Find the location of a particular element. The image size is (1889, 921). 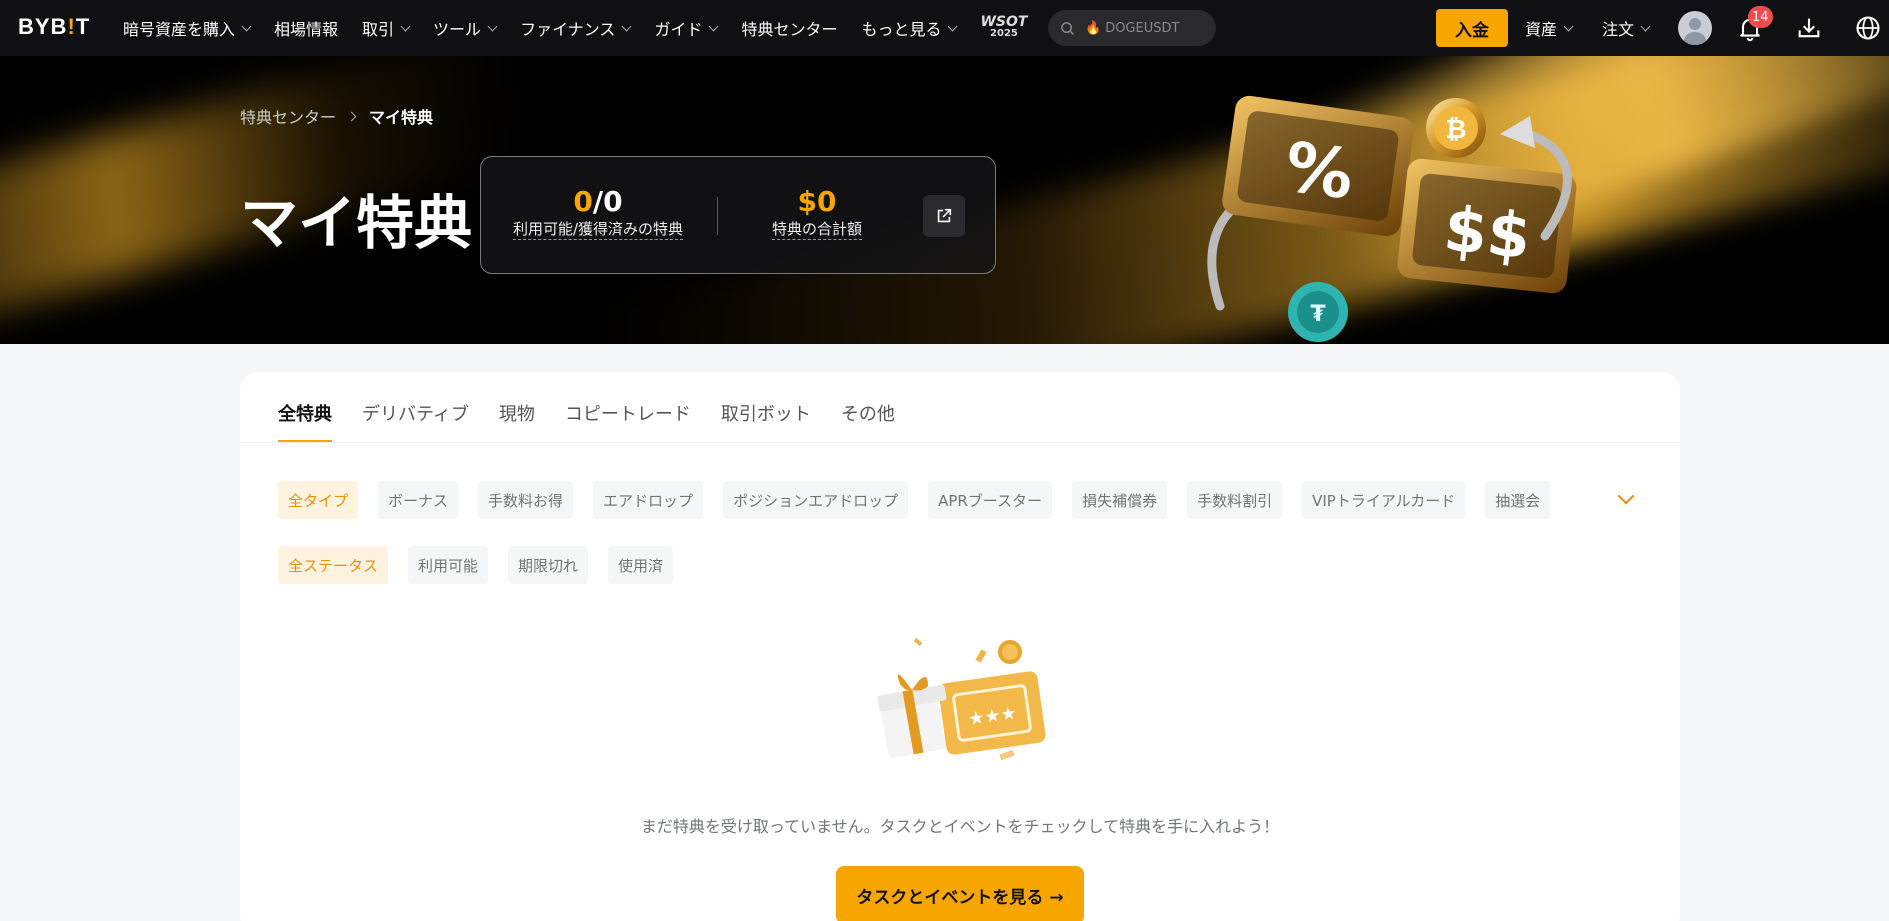

chevron-right-icon is located at coordinates (351, 116).